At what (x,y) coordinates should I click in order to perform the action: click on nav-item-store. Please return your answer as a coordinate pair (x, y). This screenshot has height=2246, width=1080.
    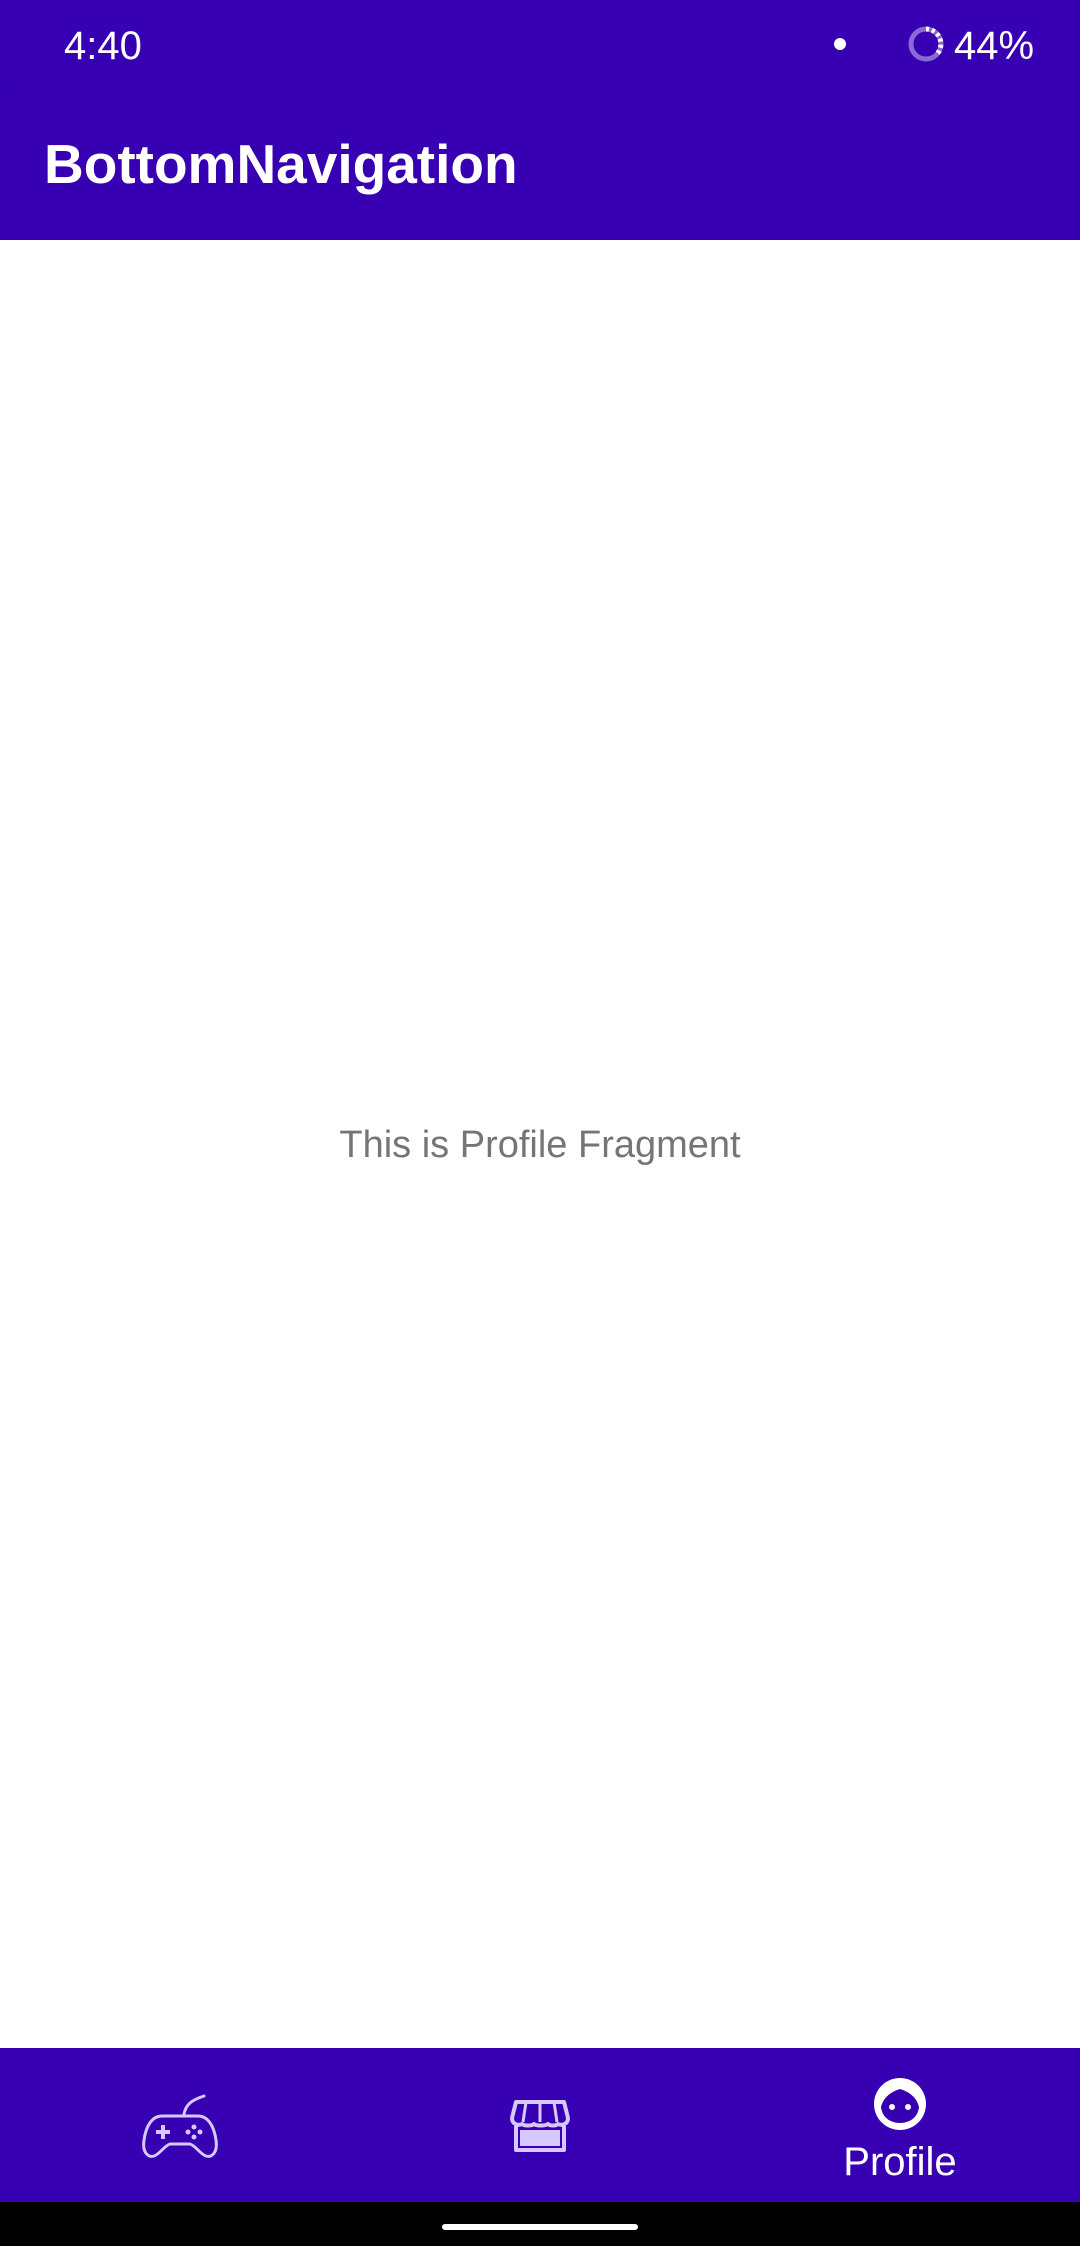
    Looking at the image, I should click on (540, 2125).